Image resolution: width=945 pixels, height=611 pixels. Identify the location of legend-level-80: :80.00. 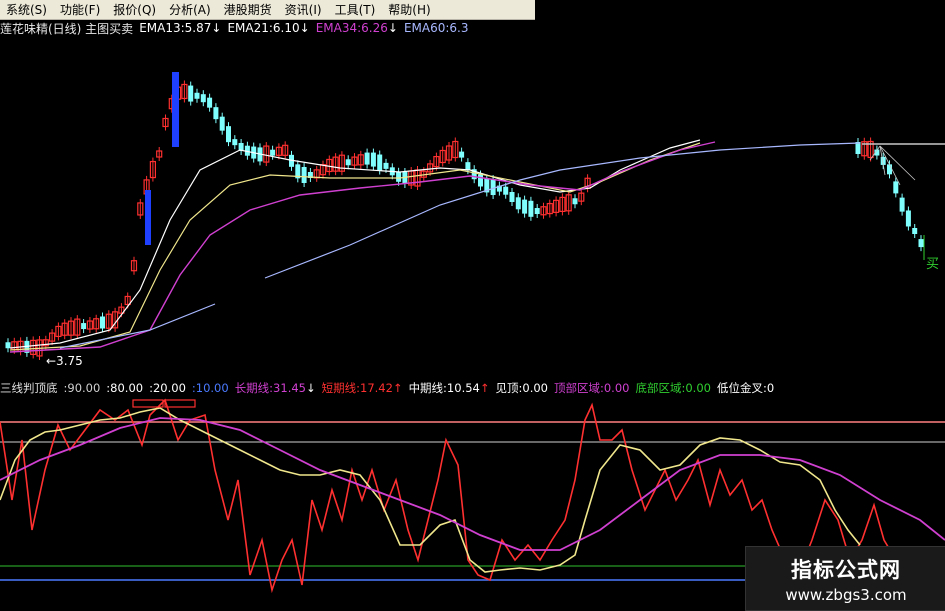
(125, 388).